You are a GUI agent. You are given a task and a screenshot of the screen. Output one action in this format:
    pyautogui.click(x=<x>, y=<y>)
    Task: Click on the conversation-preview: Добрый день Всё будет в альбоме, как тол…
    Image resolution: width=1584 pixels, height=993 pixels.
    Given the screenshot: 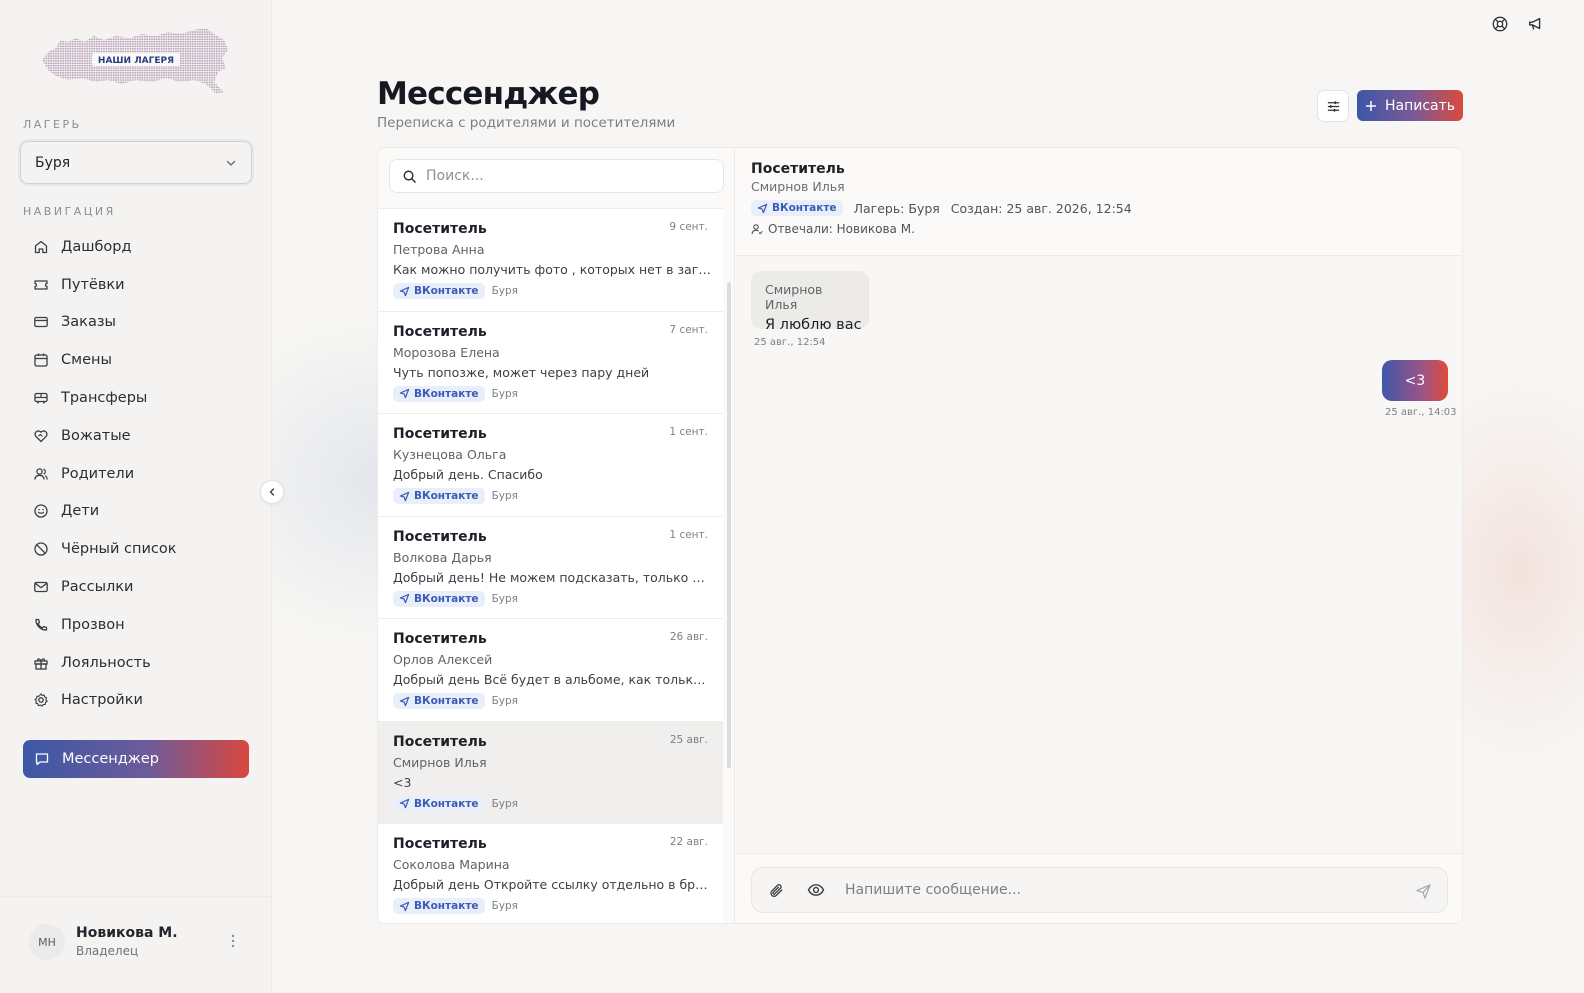 What is the action you would take?
    pyautogui.click(x=552, y=679)
    